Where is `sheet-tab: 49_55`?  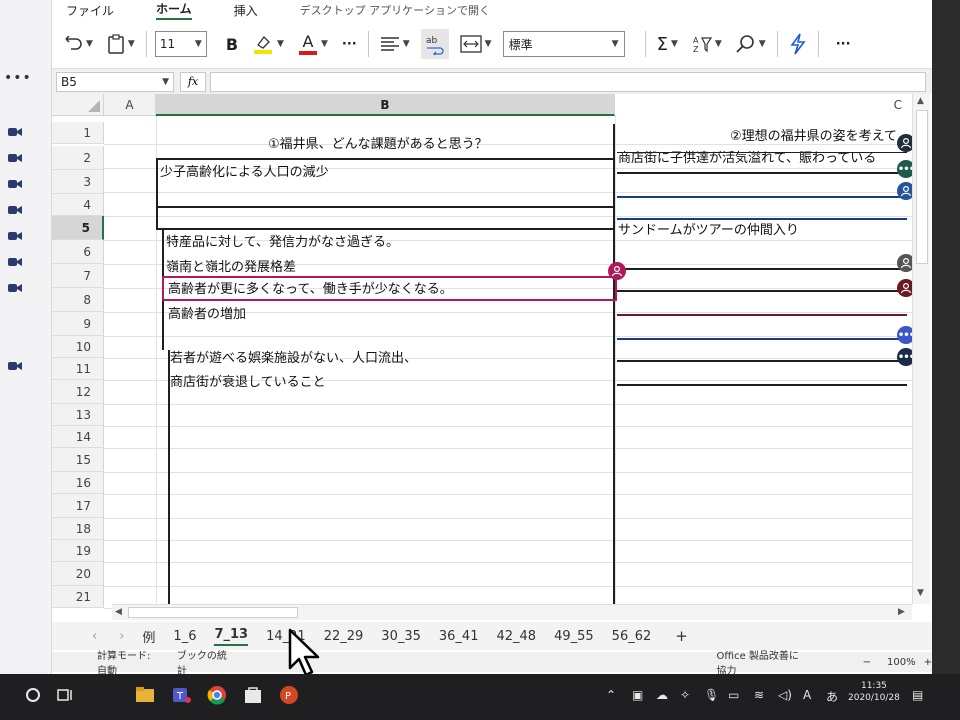 sheet-tab: 49_55 is located at coordinates (574, 636).